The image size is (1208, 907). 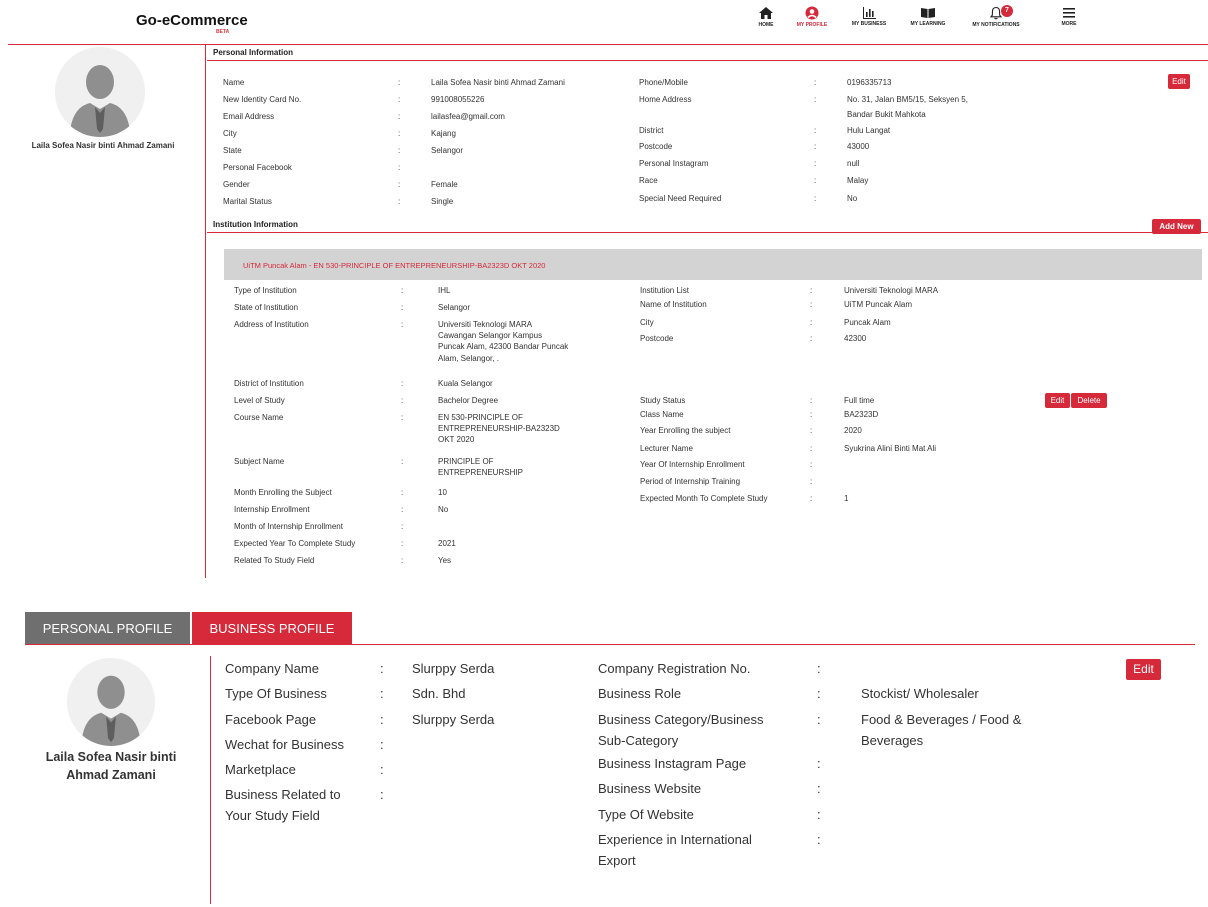 I want to click on nav-more: MORE, so click(x=1069, y=16).